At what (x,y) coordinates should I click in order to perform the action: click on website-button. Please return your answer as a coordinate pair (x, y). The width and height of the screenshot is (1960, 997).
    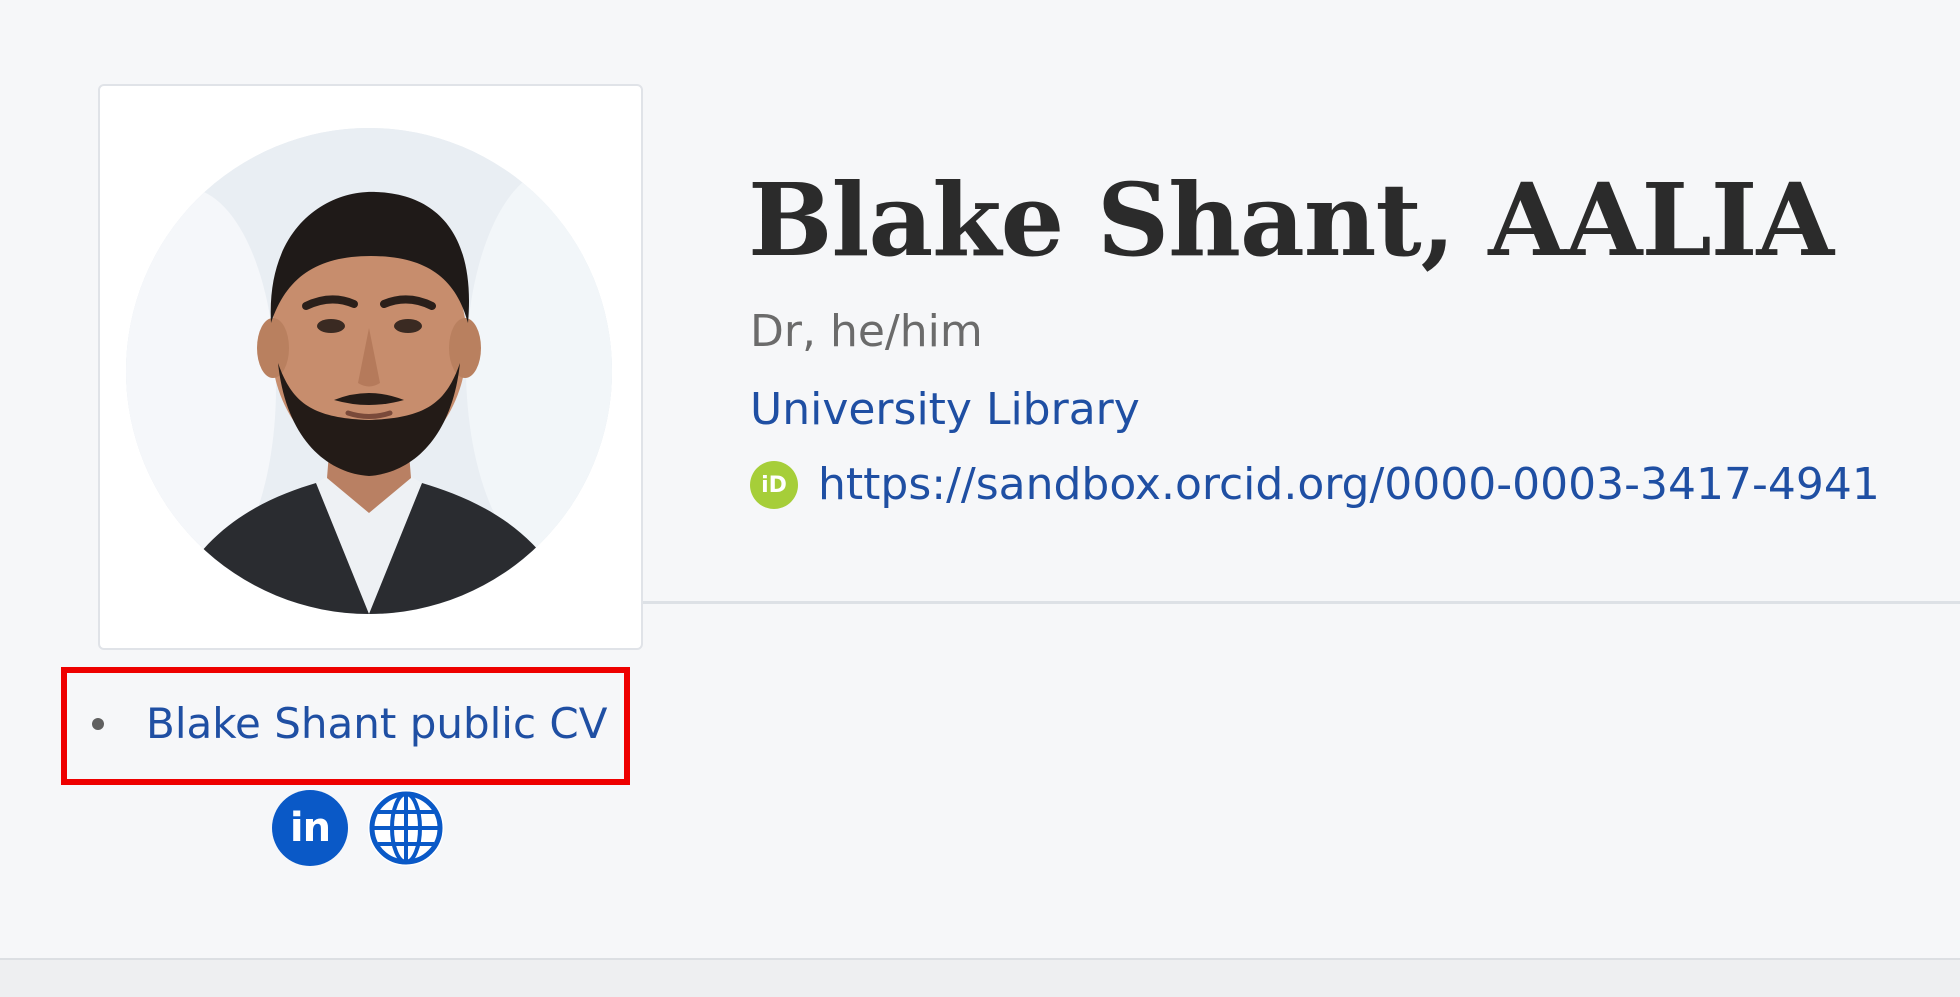
    Looking at the image, I should click on (406, 828).